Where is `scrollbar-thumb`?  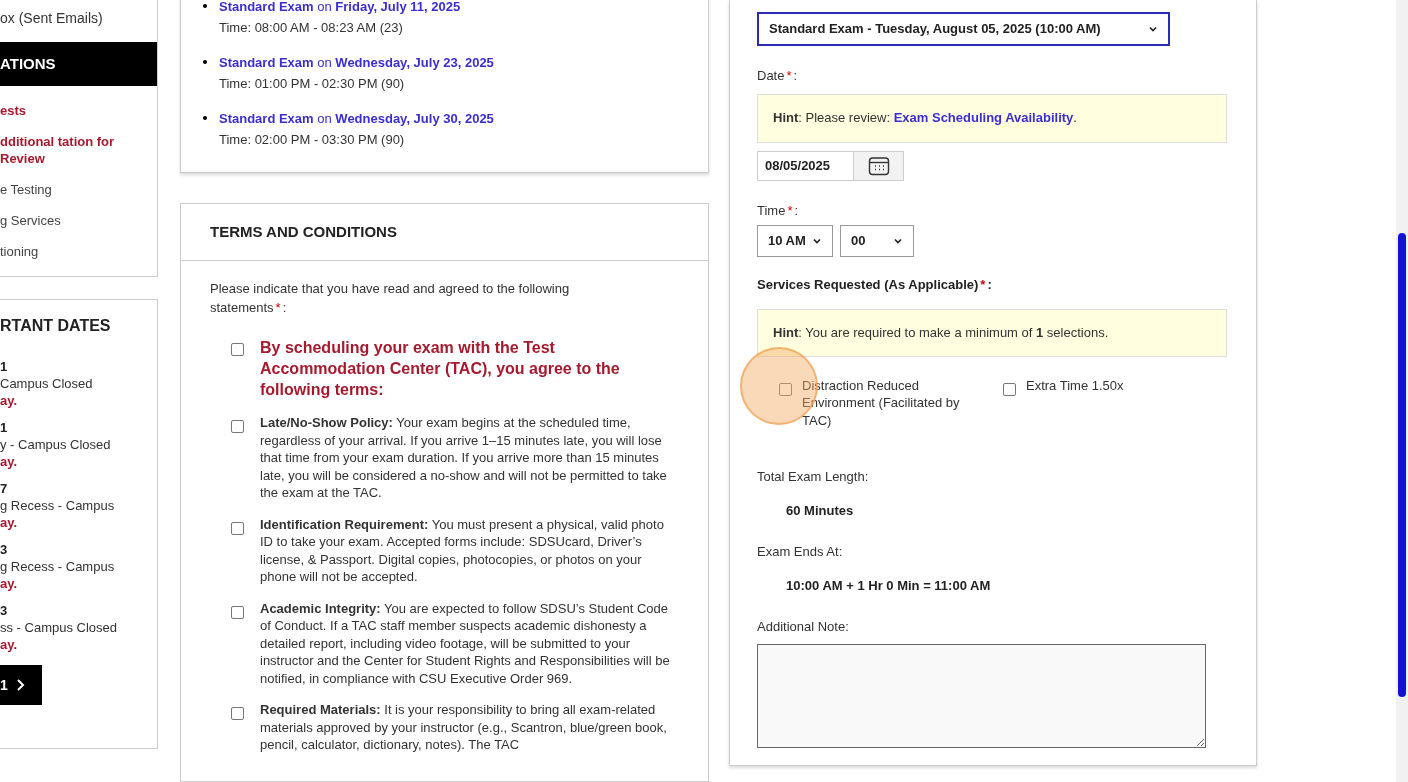 scrollbar-thumb is located at coordinates (1402, 465).